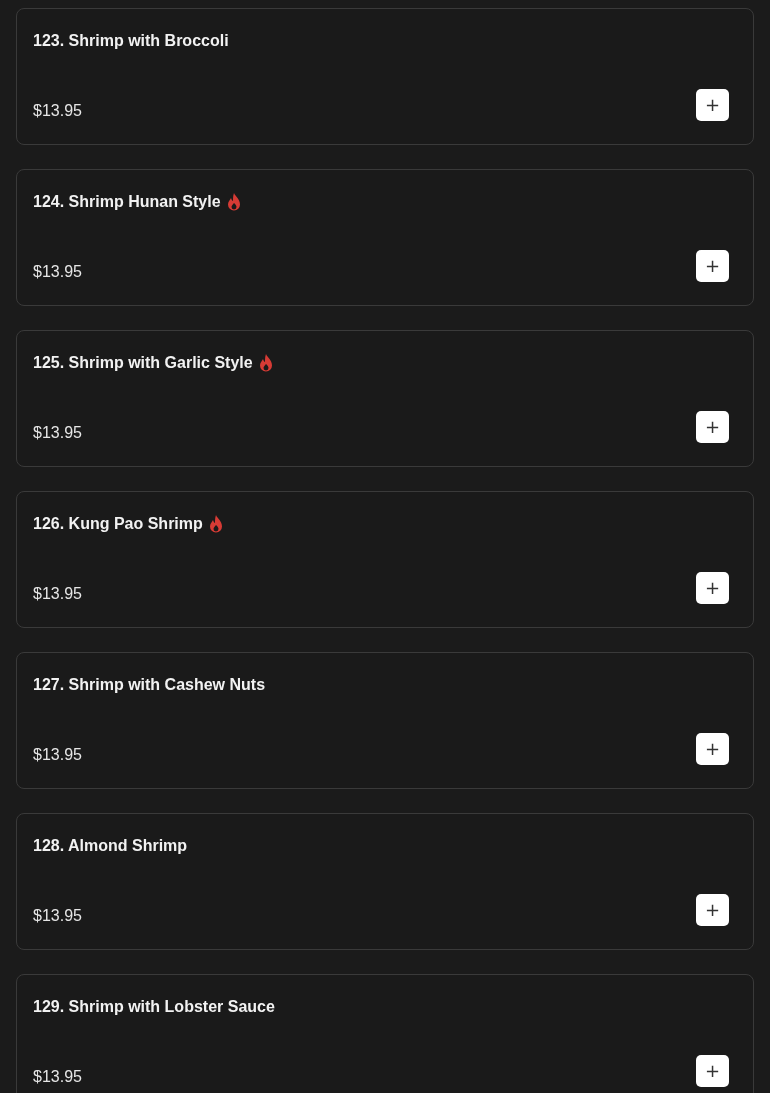  I want to click on item-name: 123. Shrimp with Broccoli, so click(131, 41).